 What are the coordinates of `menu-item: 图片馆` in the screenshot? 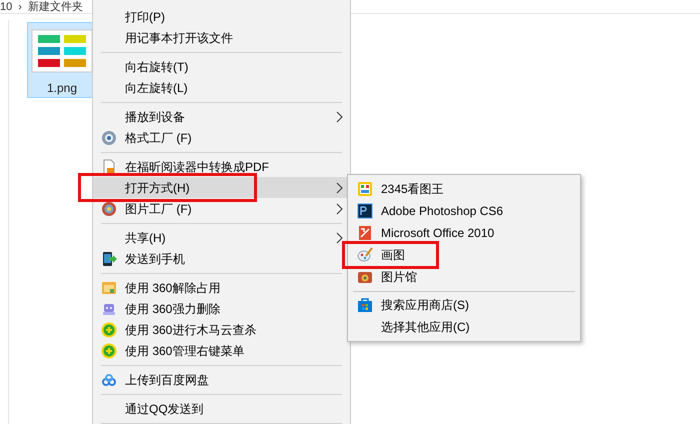 It's located at (464, 277).